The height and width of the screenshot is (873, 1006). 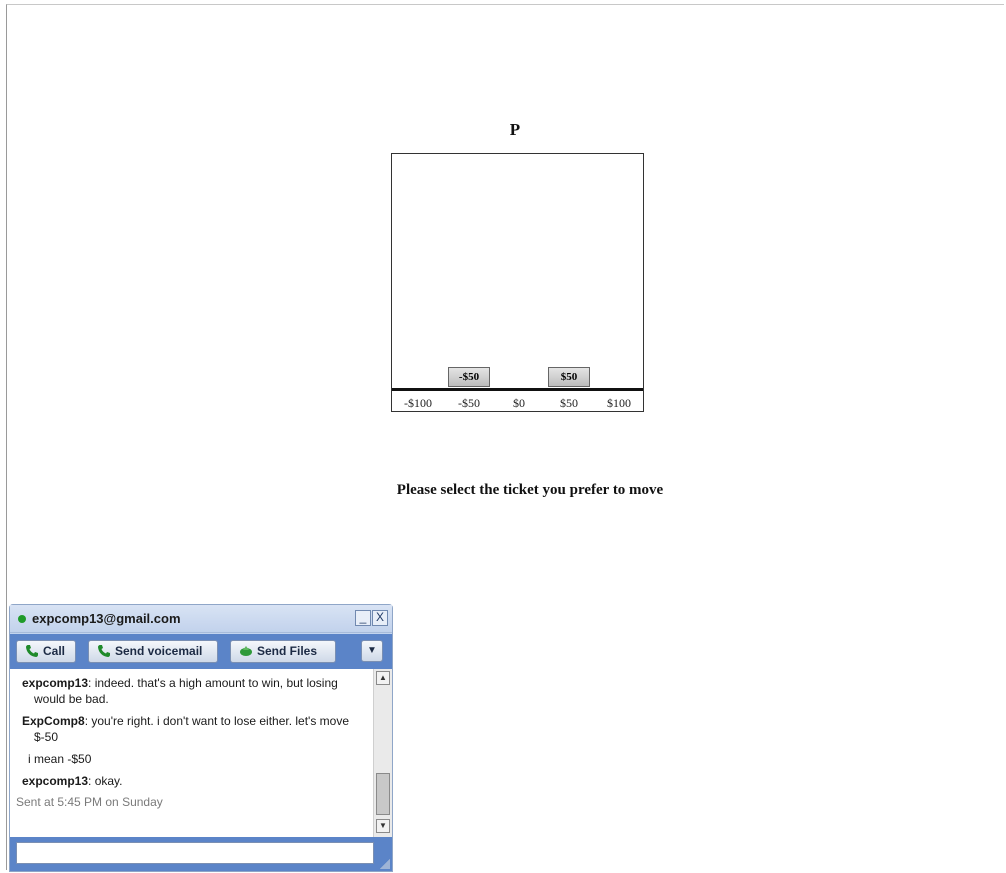 I want to click on send-voicemail-button: Send voicemail, so click(x=153, y=651).